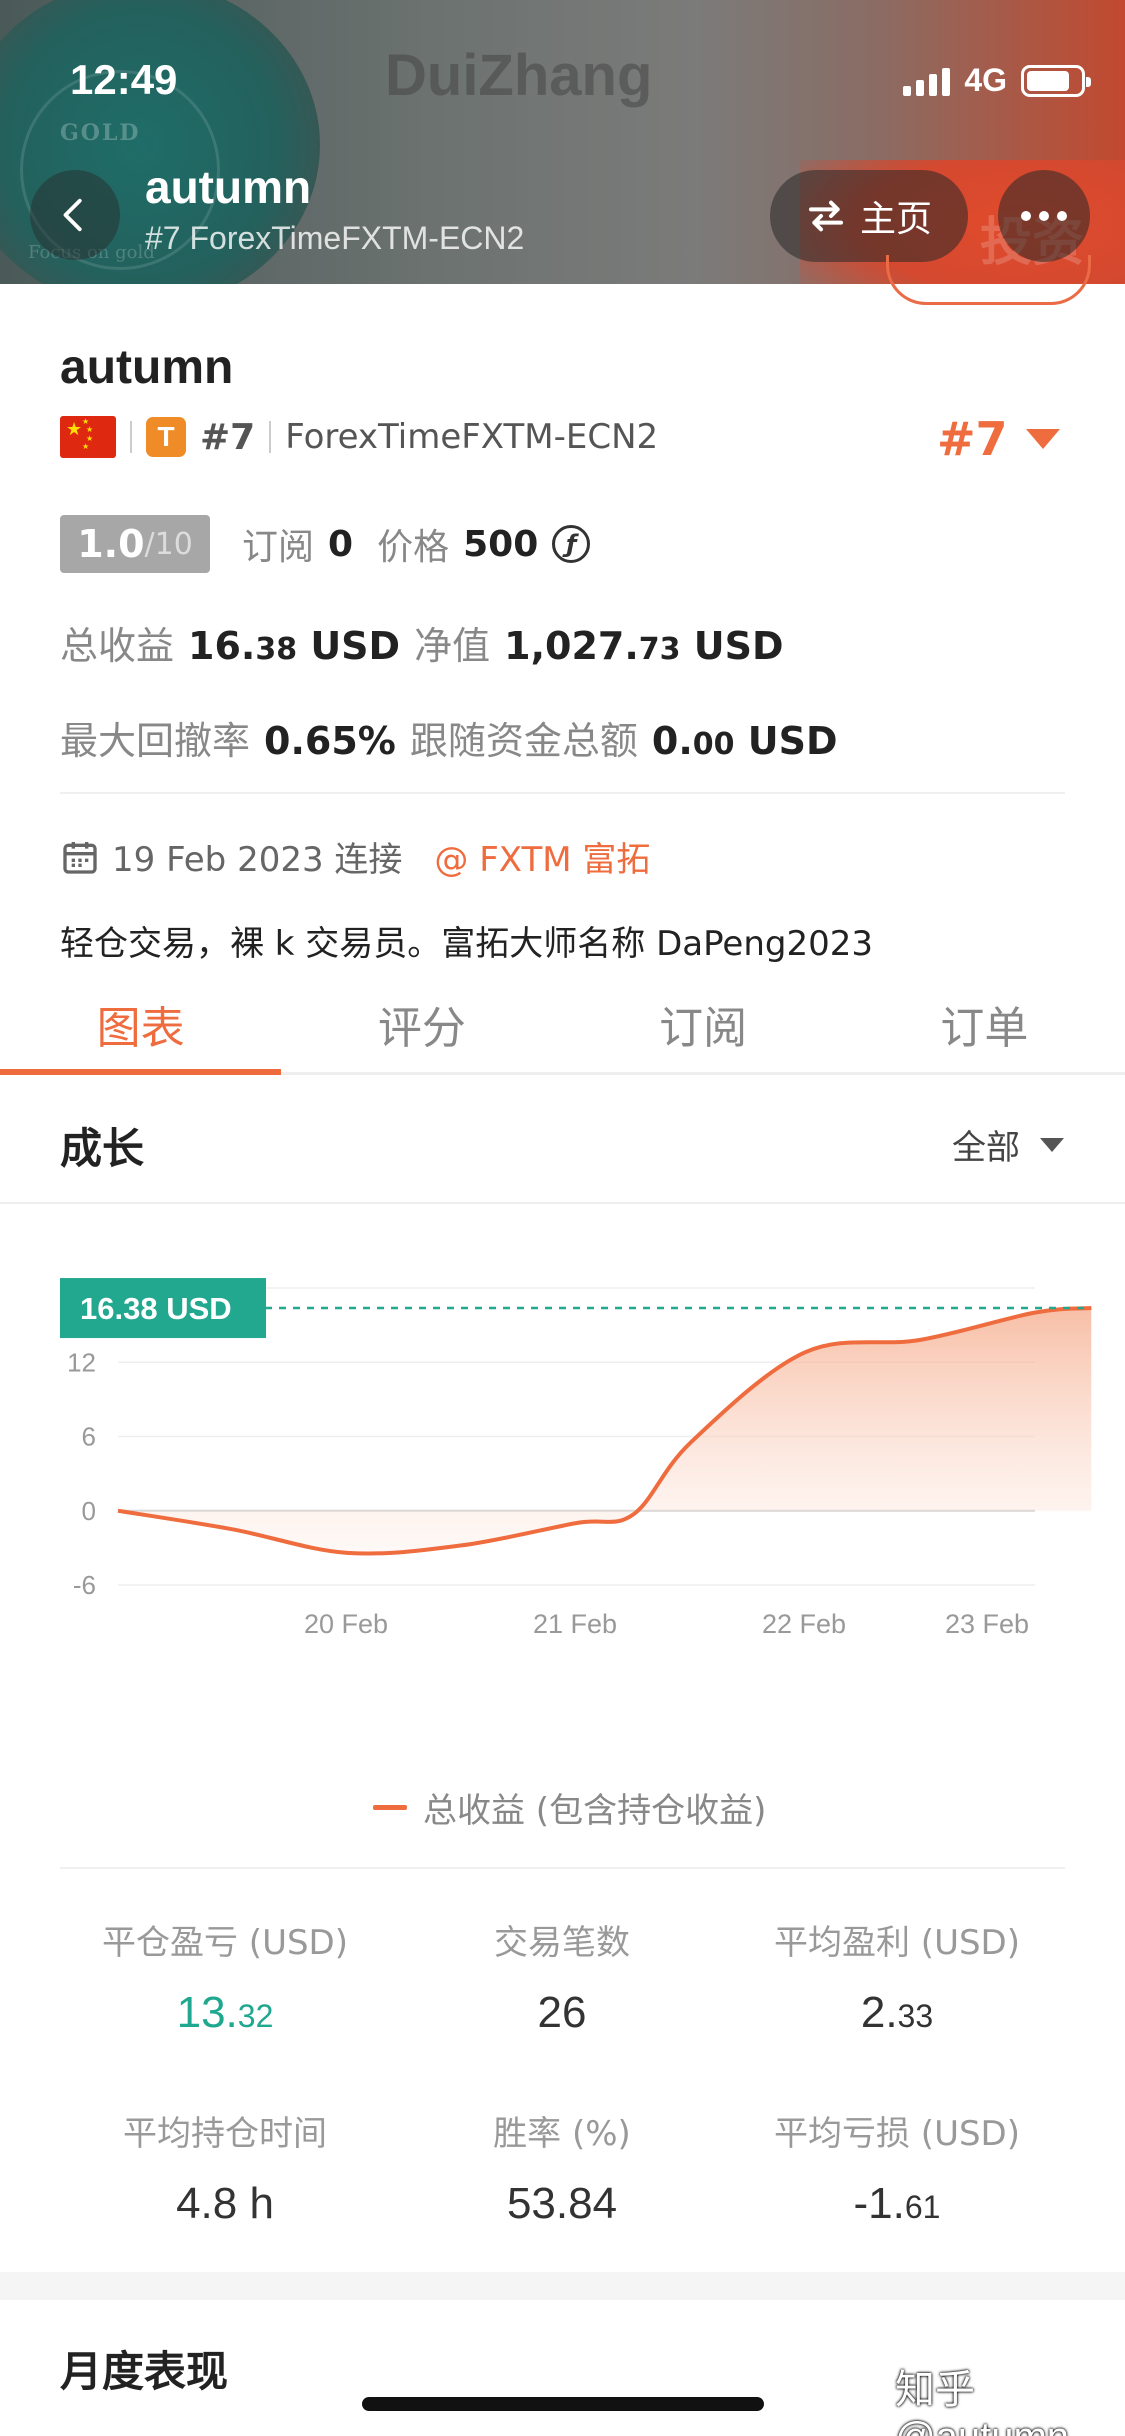 The height and width of the screenshot is (2436, 1125). What do you see at coordinates (89, 1437) in the screenshot?
I see `y-tick-label: 6` at bounding box center [89, 1437].